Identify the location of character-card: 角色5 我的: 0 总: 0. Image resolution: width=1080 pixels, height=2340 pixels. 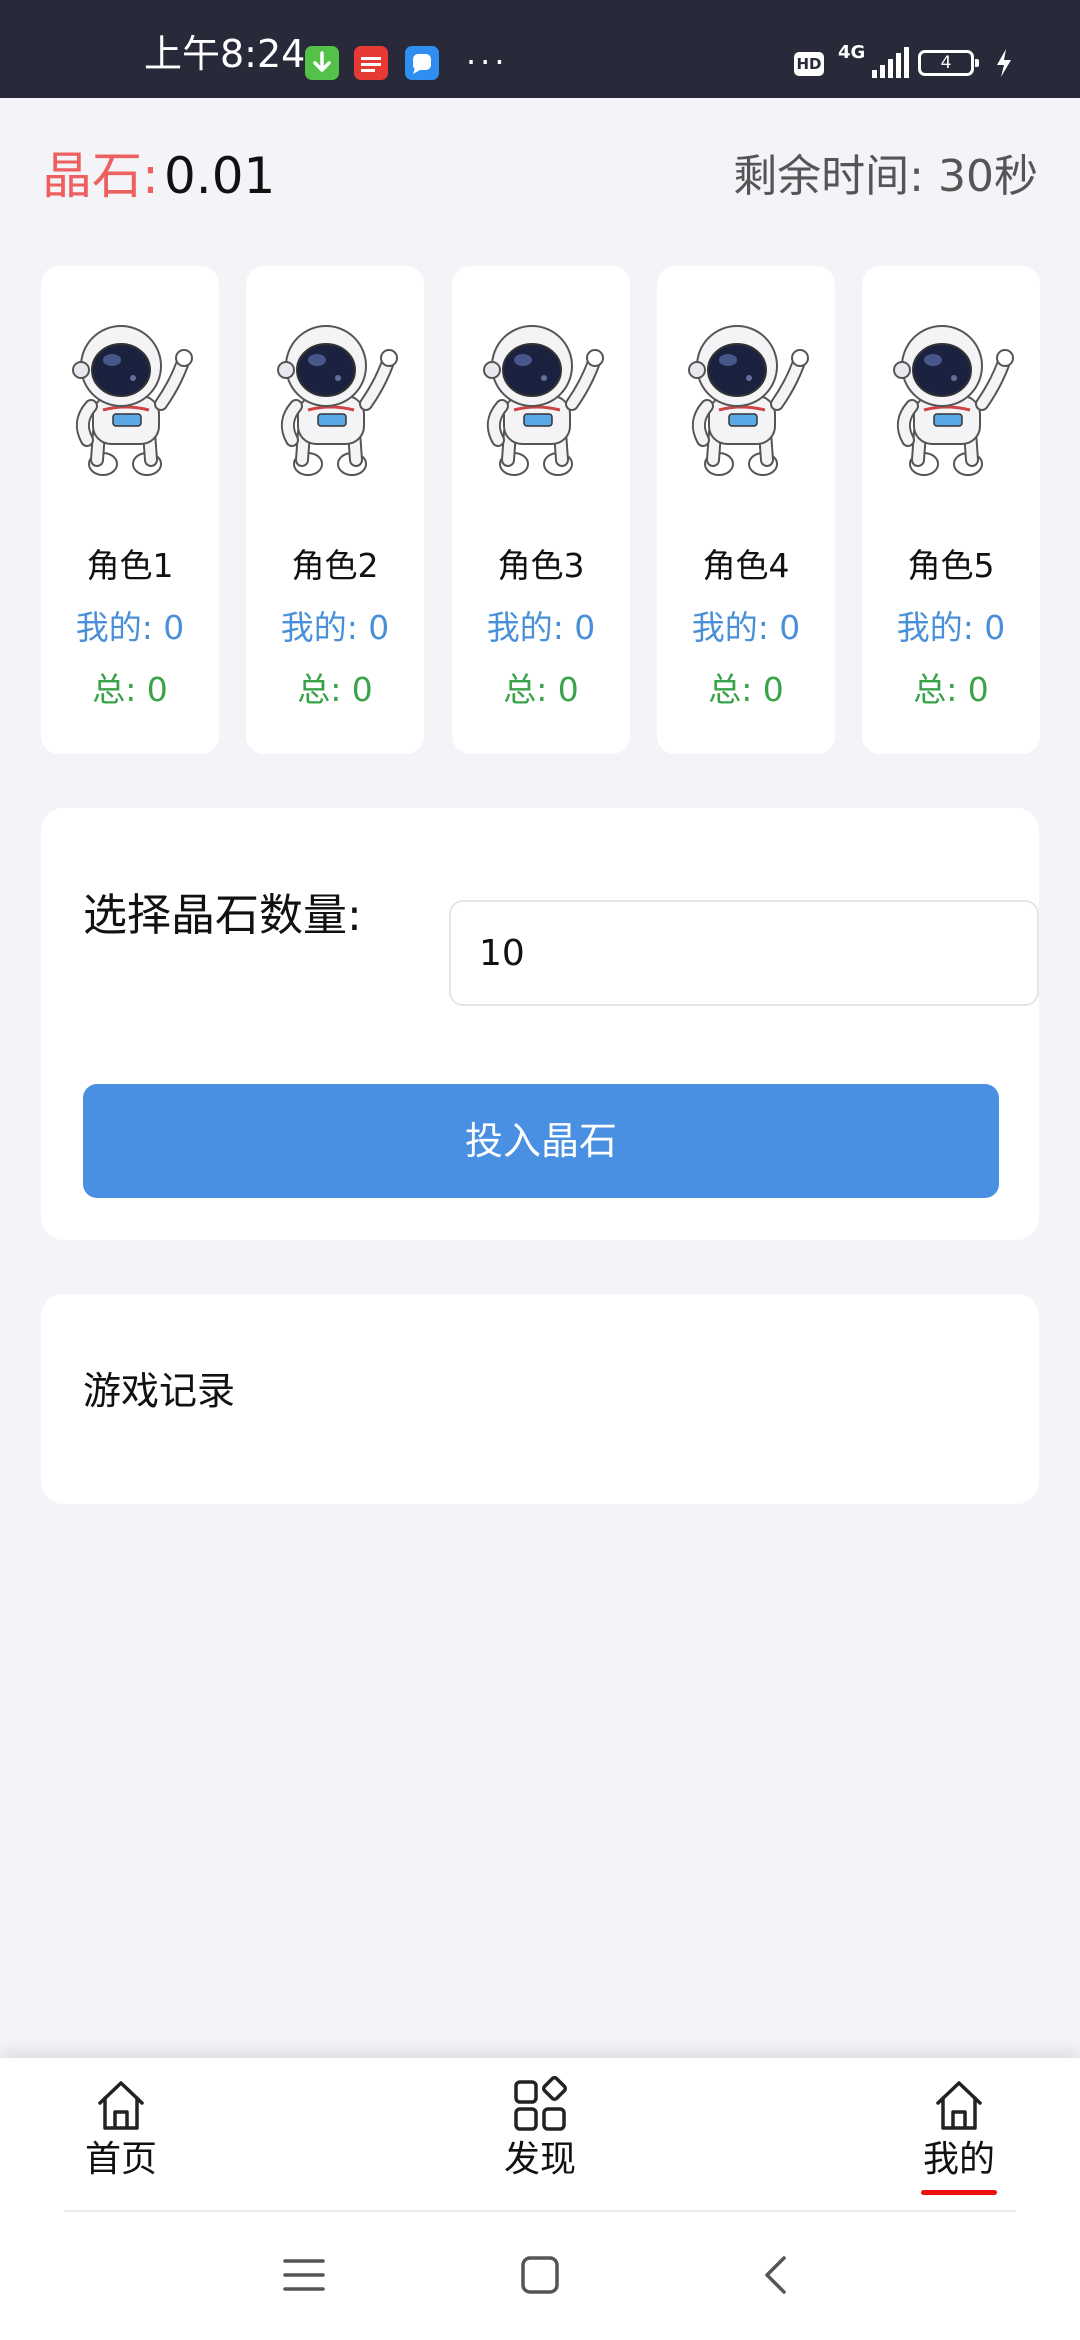
(951, 510).